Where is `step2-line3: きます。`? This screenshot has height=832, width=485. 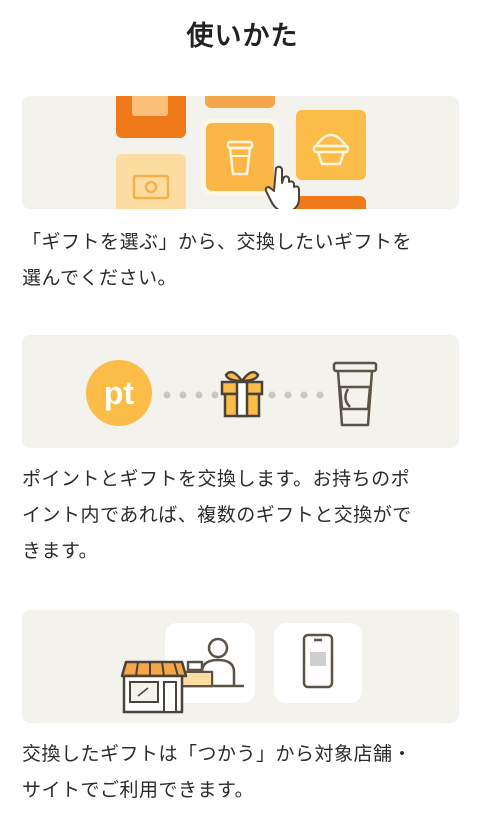 step2-line3: きます。 is located at coordinates (60, 551).